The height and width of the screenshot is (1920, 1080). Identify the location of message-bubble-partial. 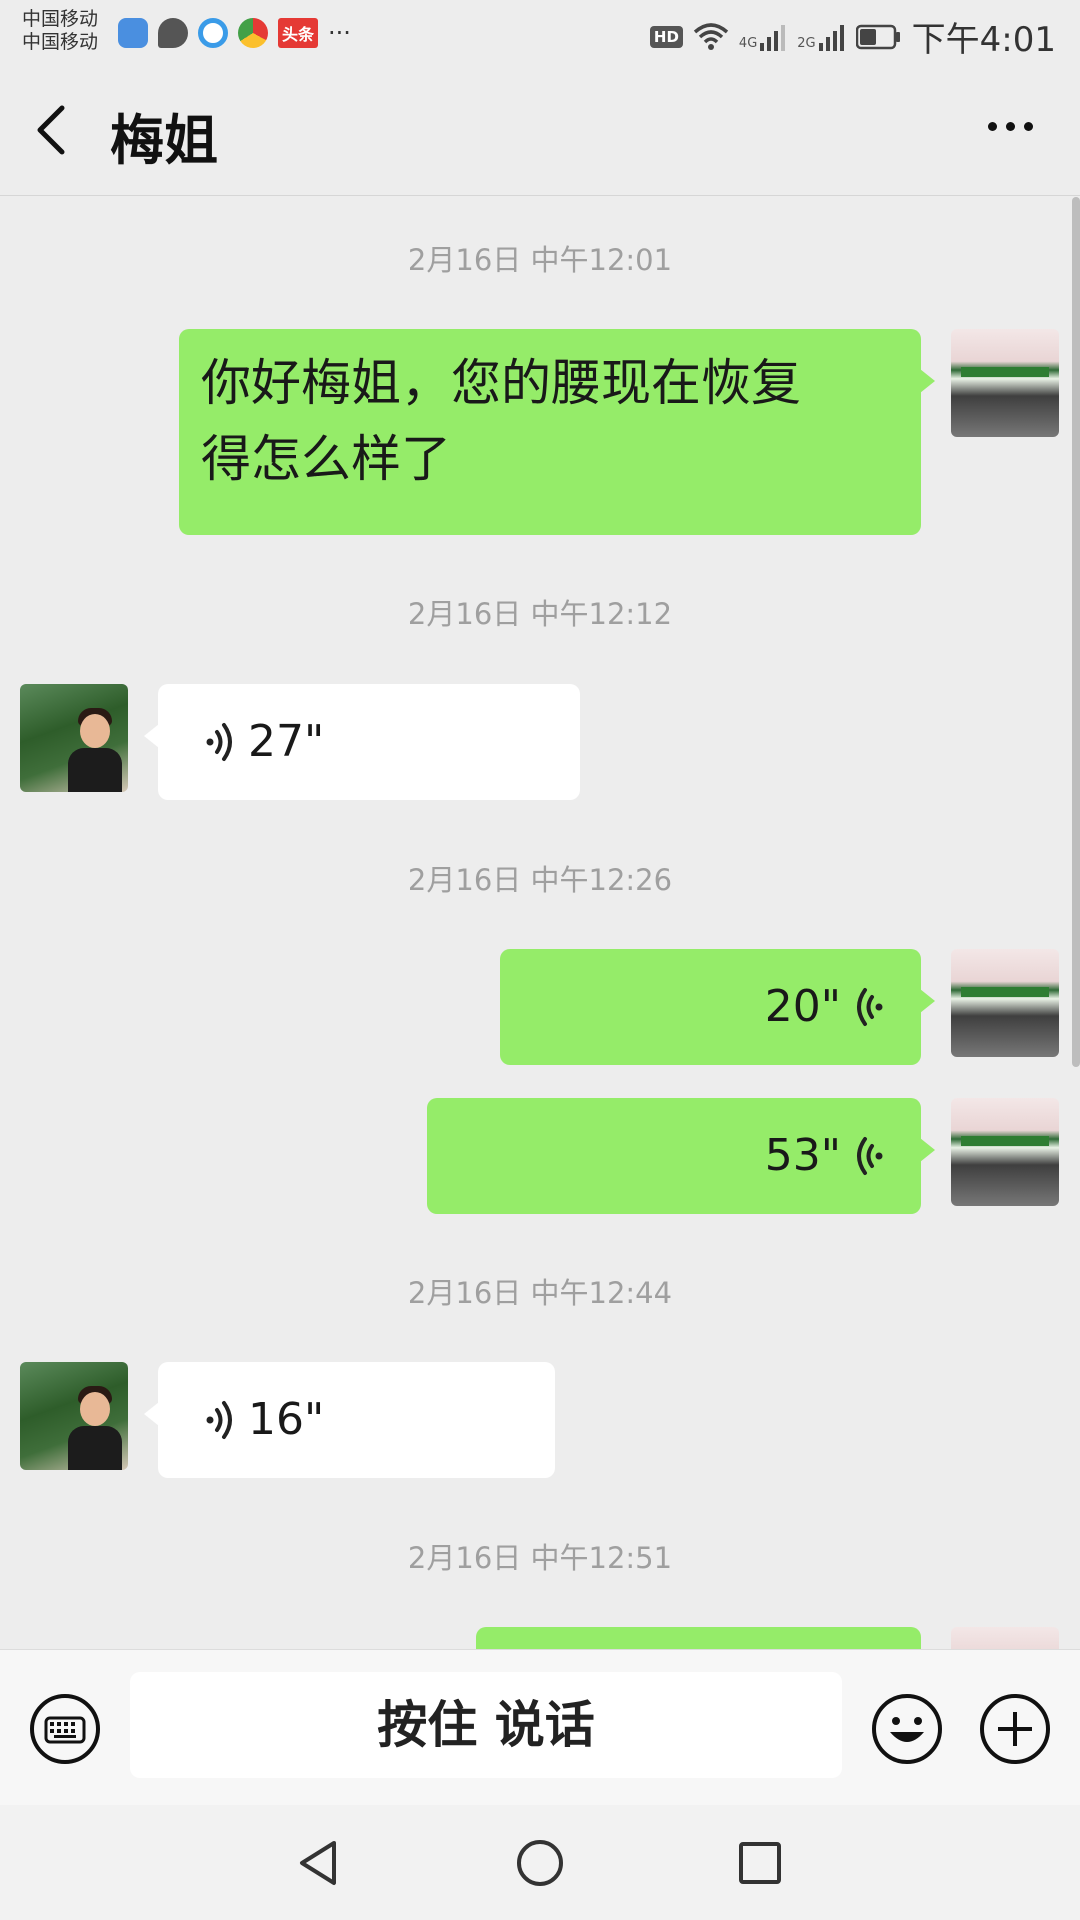
(698, 1638).